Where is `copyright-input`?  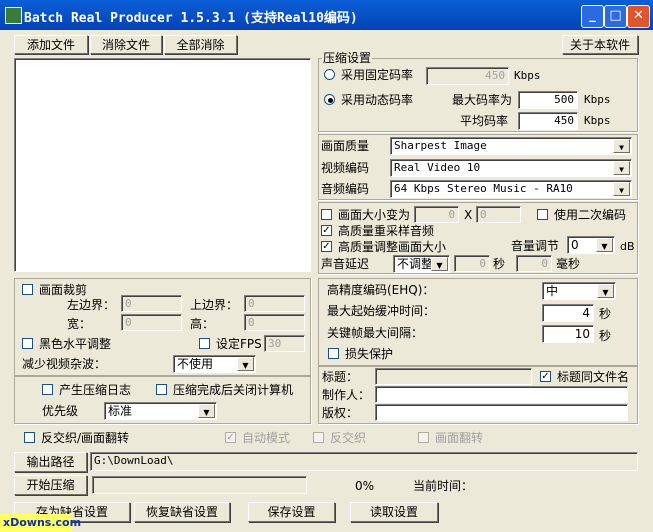 copyright-input is located at coordinates (501, 412).